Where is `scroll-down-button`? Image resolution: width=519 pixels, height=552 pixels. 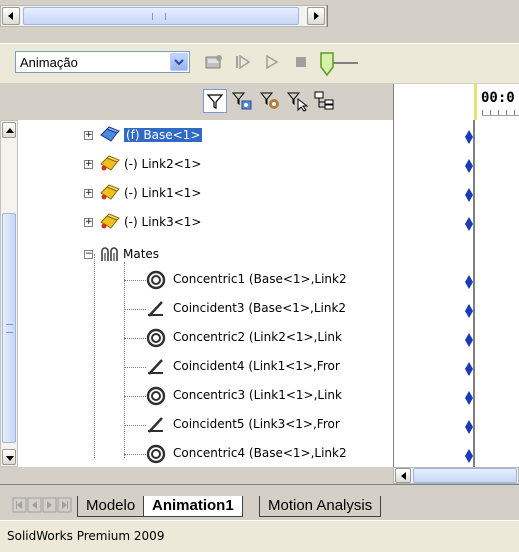 scroll-down-button is located at coordinates (9, 457).